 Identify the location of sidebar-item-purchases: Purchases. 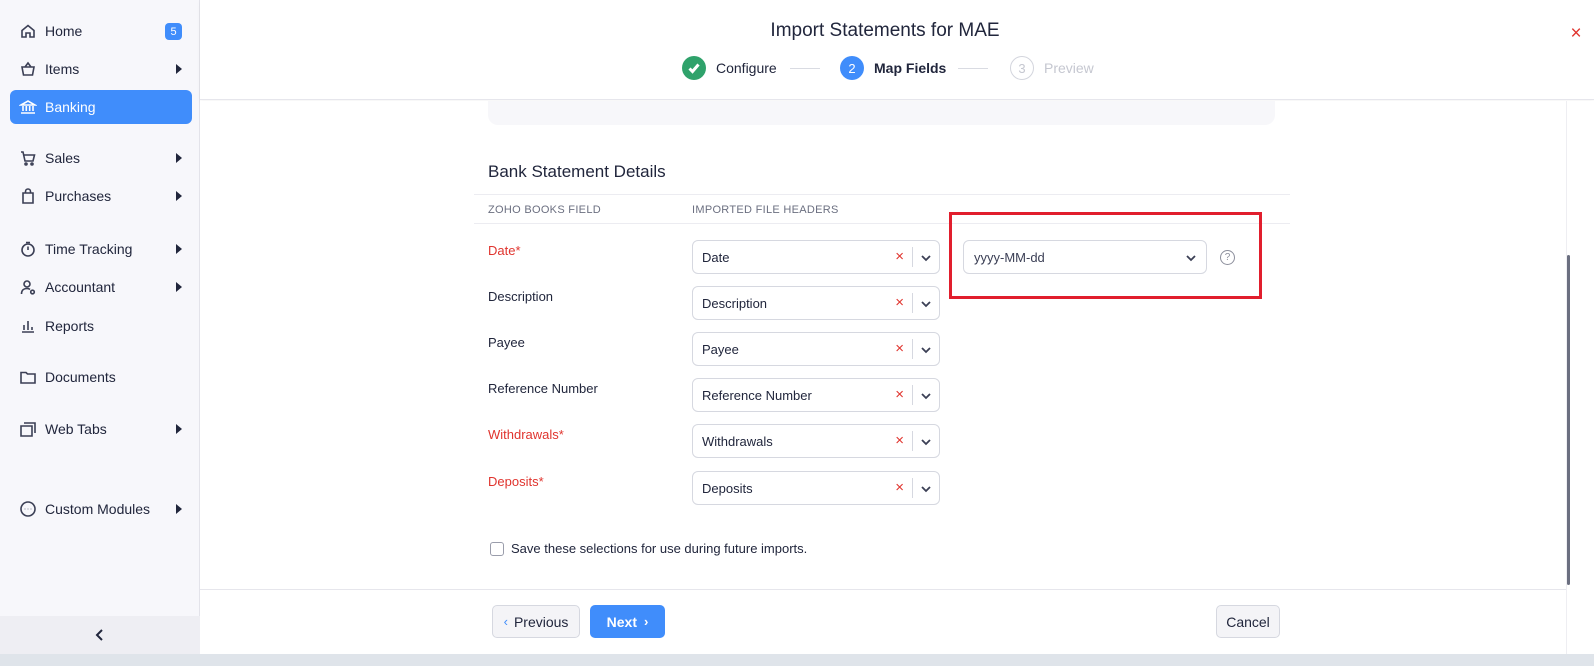
(101, 196).